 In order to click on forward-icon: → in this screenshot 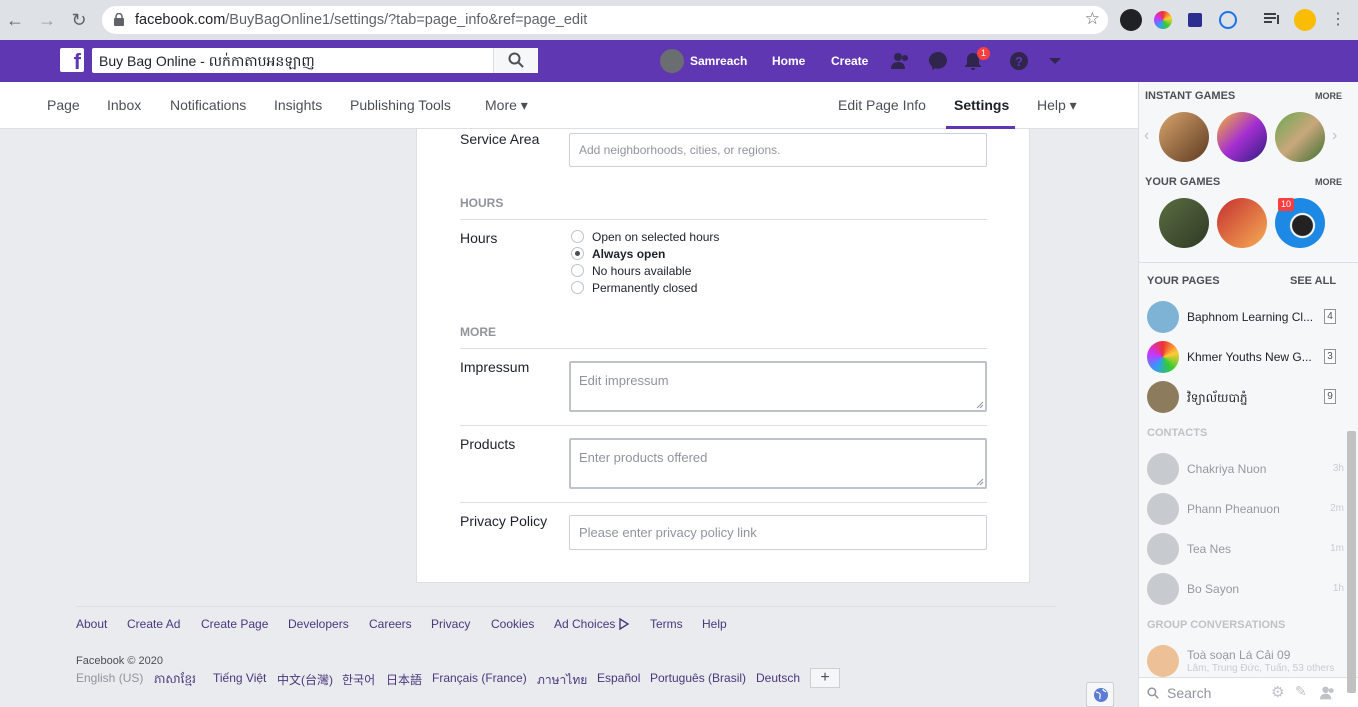, I will do `click(47, 20)`.